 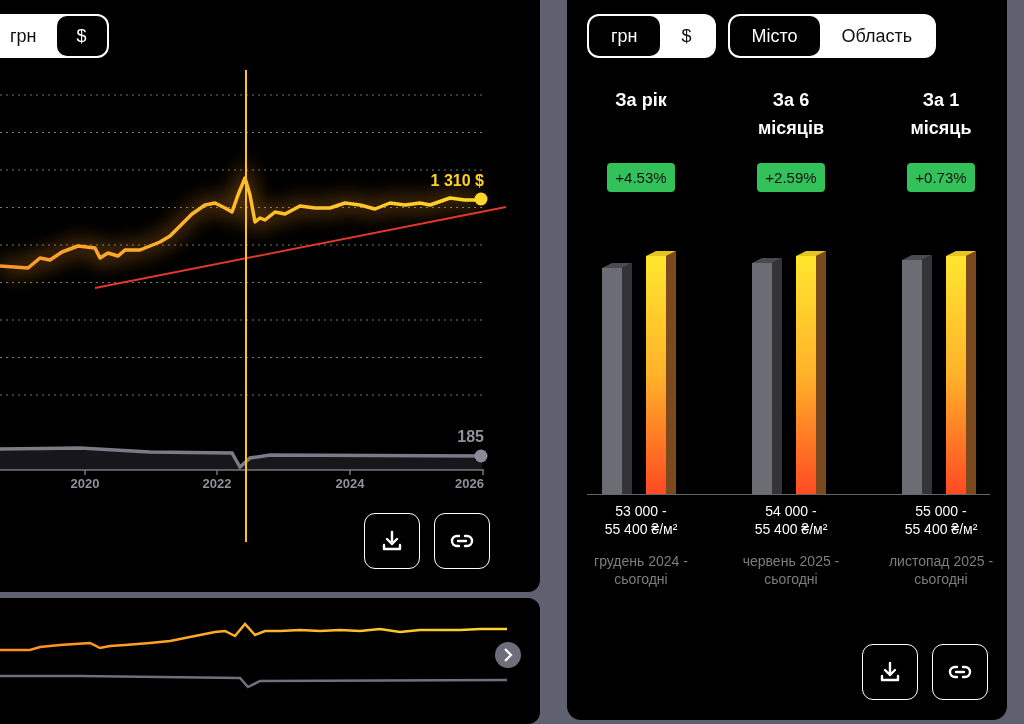 What do you see at coordinates (941, 177) in the screenshot?
I see `change-badge: +0.73%` at bounding box center [941, 177].